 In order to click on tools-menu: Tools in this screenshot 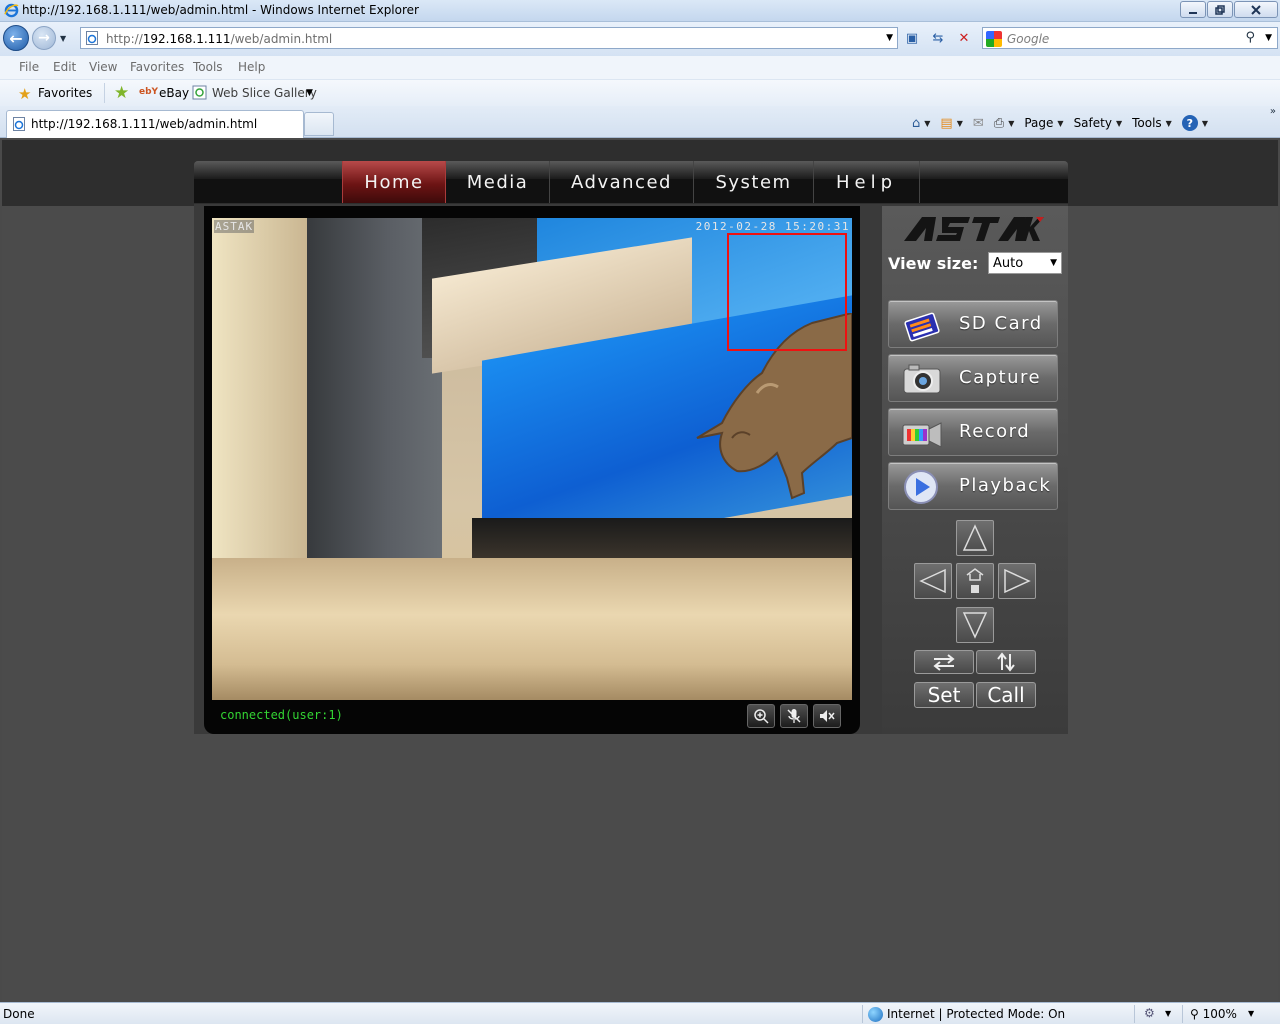, I will do `click(1147, 123)`.